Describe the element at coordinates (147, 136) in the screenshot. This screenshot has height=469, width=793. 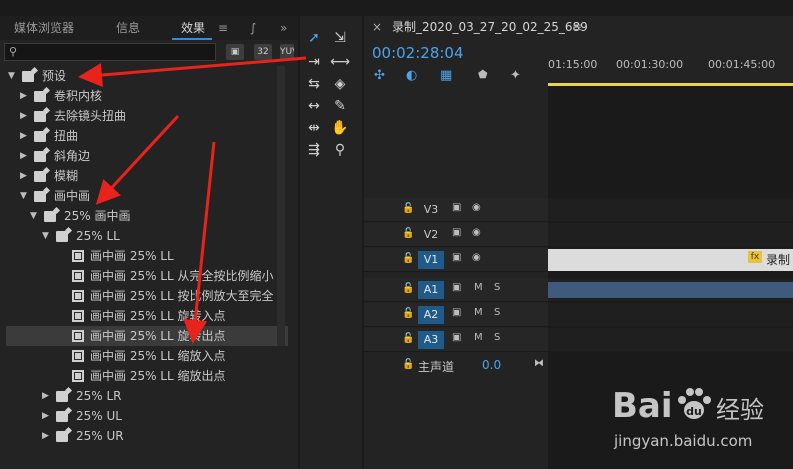
I see `tree-folder: ▶ 扭曲` at that location.